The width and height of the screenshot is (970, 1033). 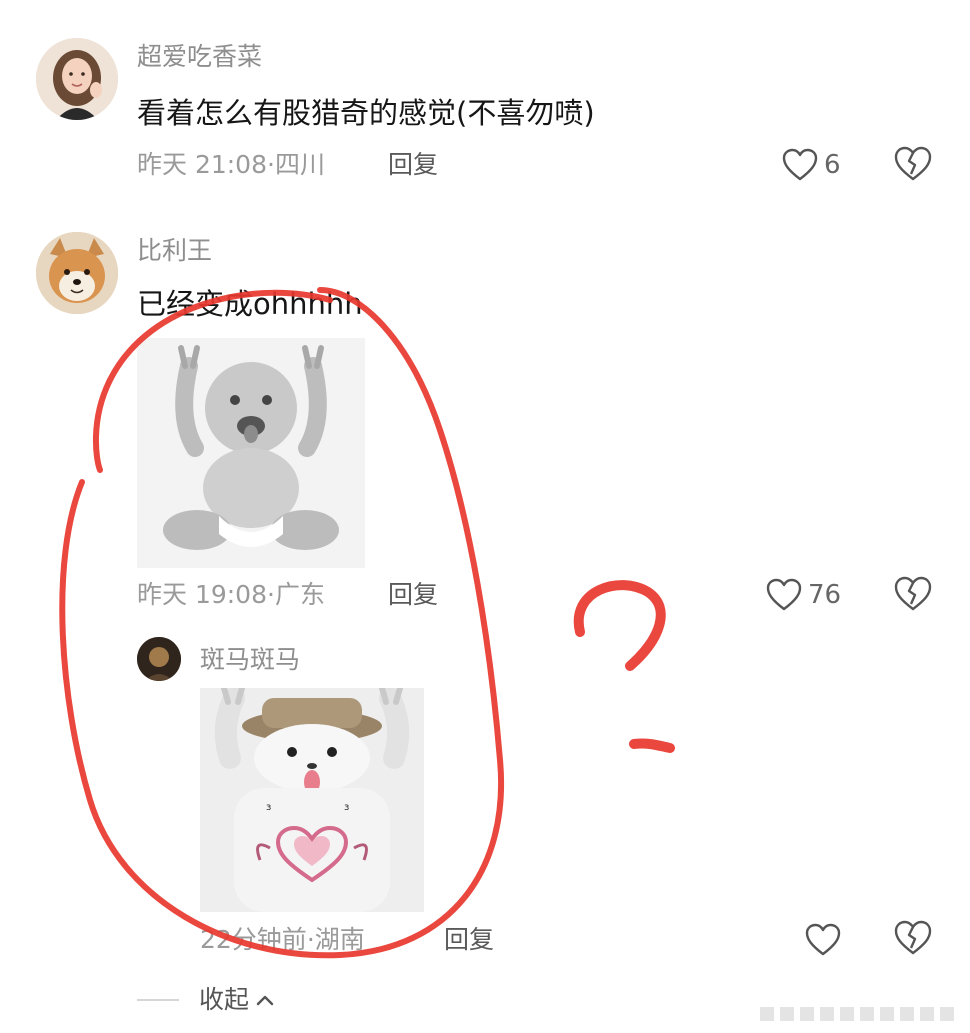 I want to click on avatar-girl-image, so click(x=77, y=79).